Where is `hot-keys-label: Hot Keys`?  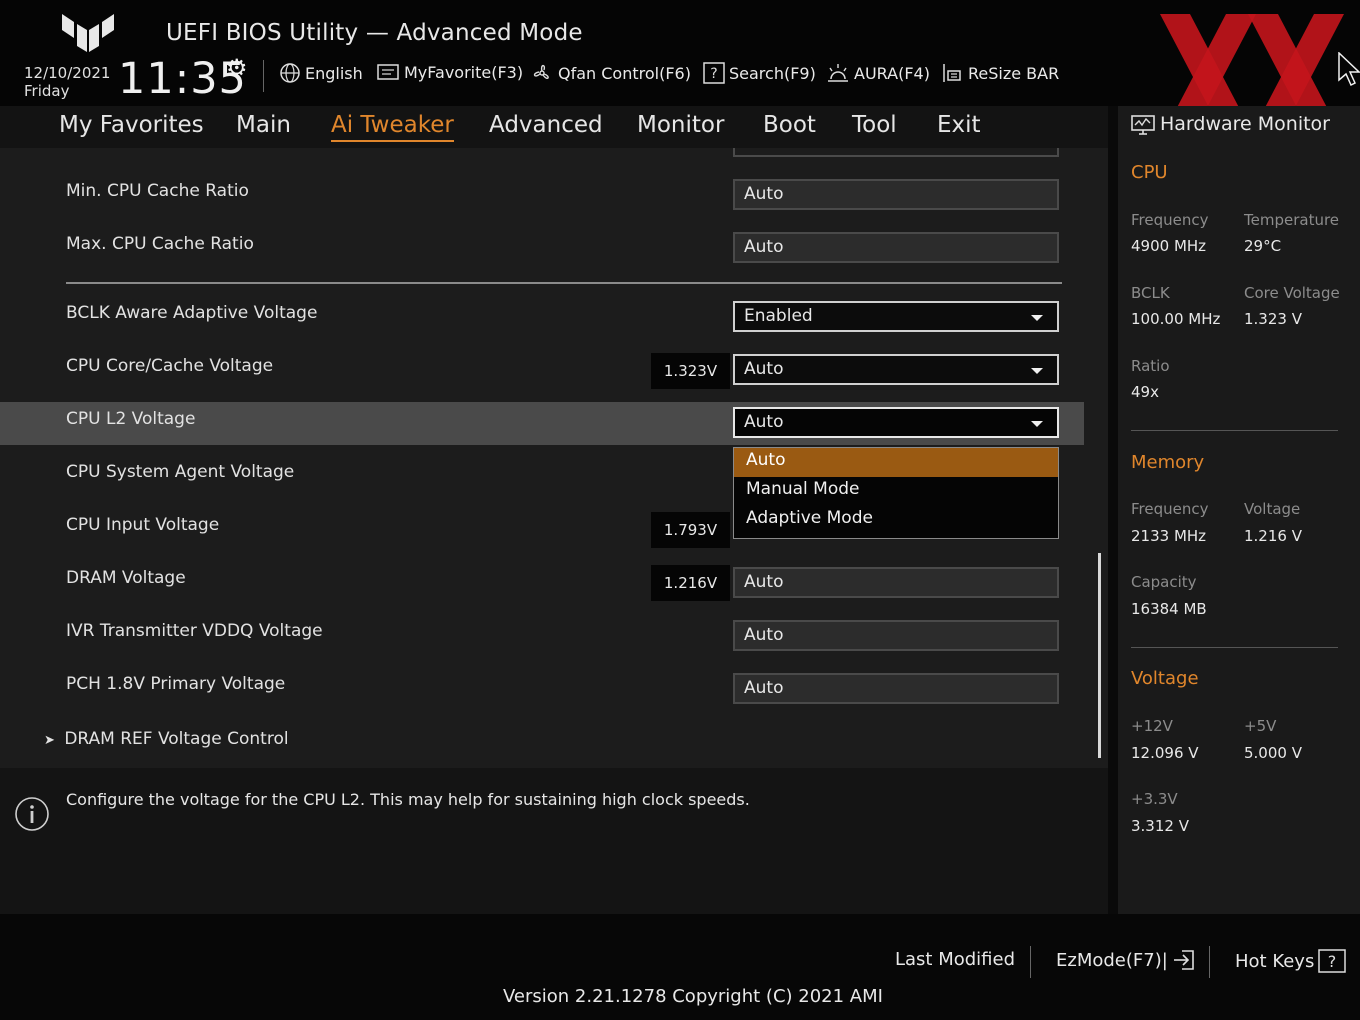 hot-keys-label: Hot Keys is located at coordinates (1275, 961).